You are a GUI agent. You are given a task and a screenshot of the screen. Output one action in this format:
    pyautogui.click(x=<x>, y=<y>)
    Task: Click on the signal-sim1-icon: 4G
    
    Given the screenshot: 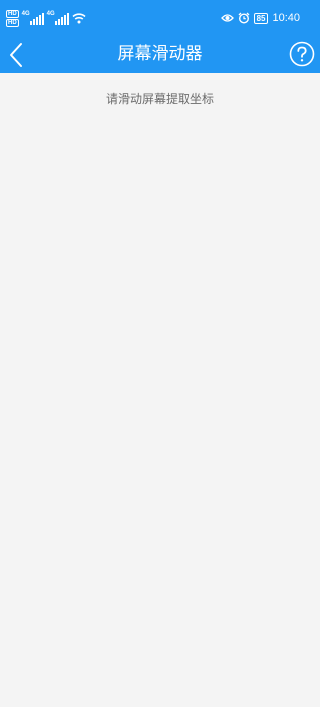 What is the action you would take?
    pyautogui.click(x=33, y=18)
    